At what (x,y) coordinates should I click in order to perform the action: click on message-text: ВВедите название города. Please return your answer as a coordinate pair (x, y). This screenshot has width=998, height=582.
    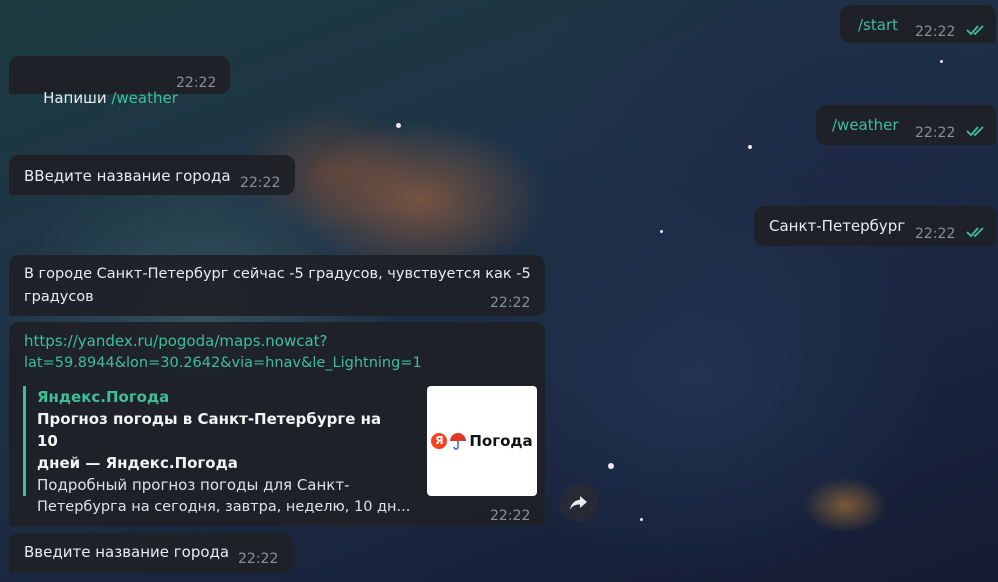
    Looking at the image, I should click on (127, 176).